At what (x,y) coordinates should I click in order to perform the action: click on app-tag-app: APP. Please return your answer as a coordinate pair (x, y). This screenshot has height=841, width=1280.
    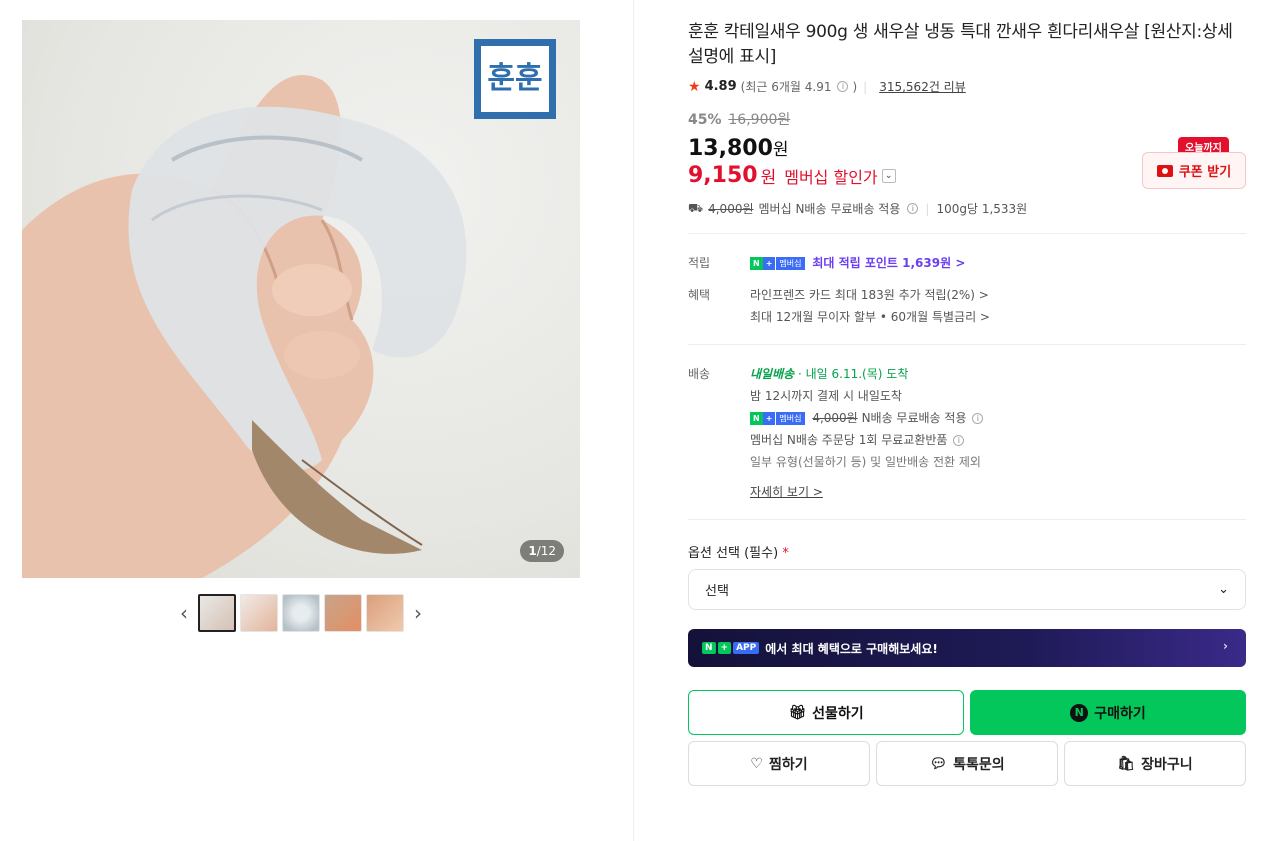
    Looking at the image, I should click on (746, 648).